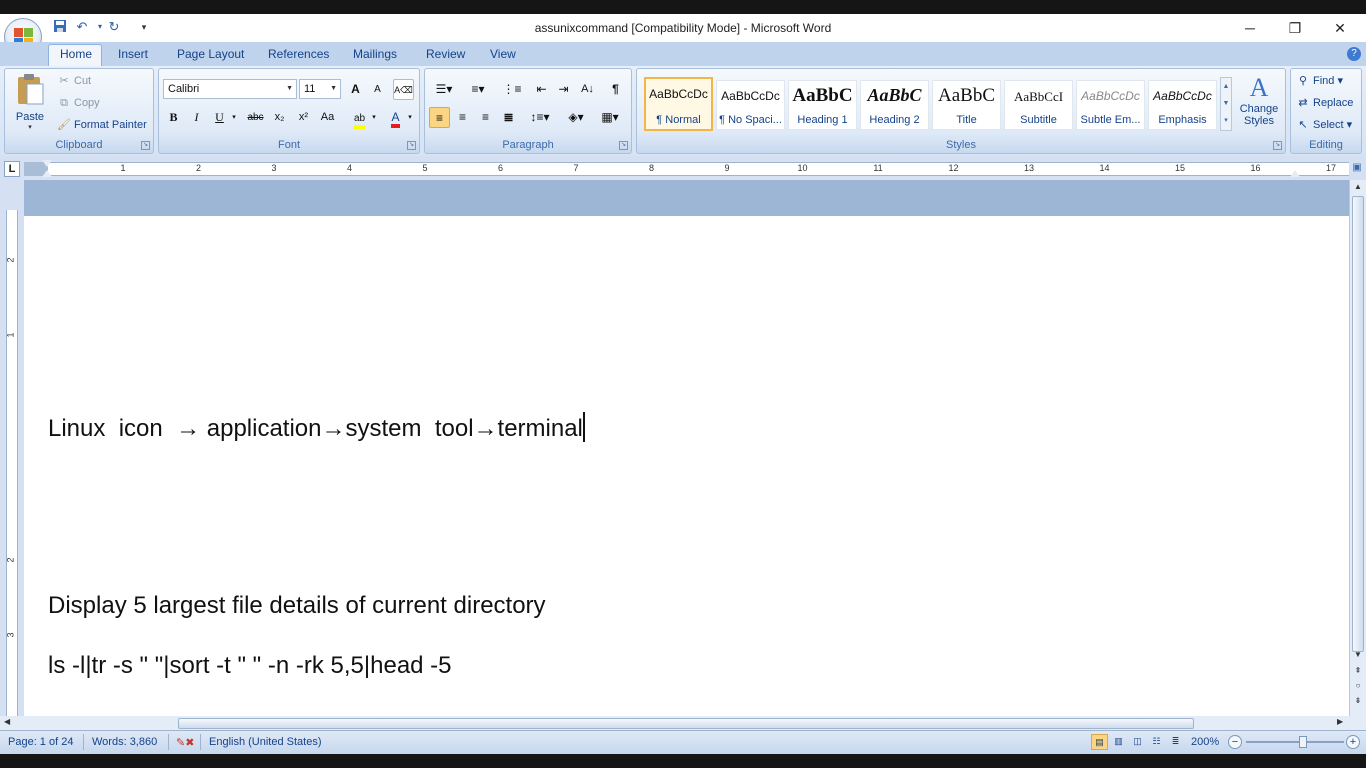 This screenshot has height=768, width=1366. Describe the element at coordinates (410, 117) in the screenshot. I see `font-color-dropdown-icon: ▾` at that location.